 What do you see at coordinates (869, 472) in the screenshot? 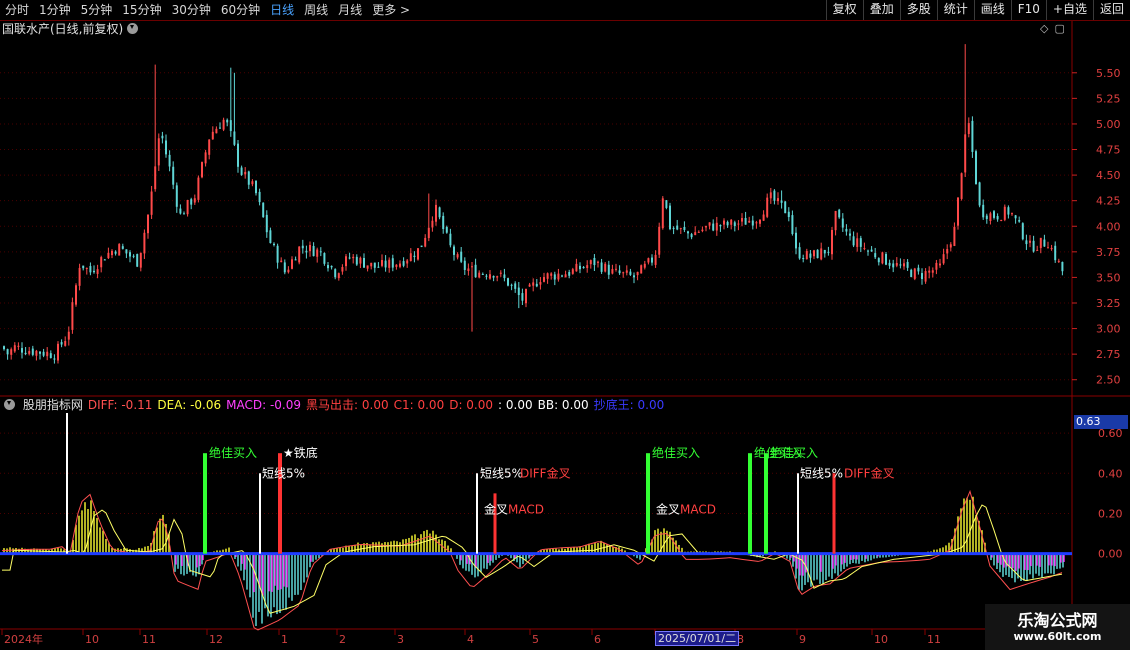
I see `signal-label: DIFF金叉` at bounding box center [869, 472].